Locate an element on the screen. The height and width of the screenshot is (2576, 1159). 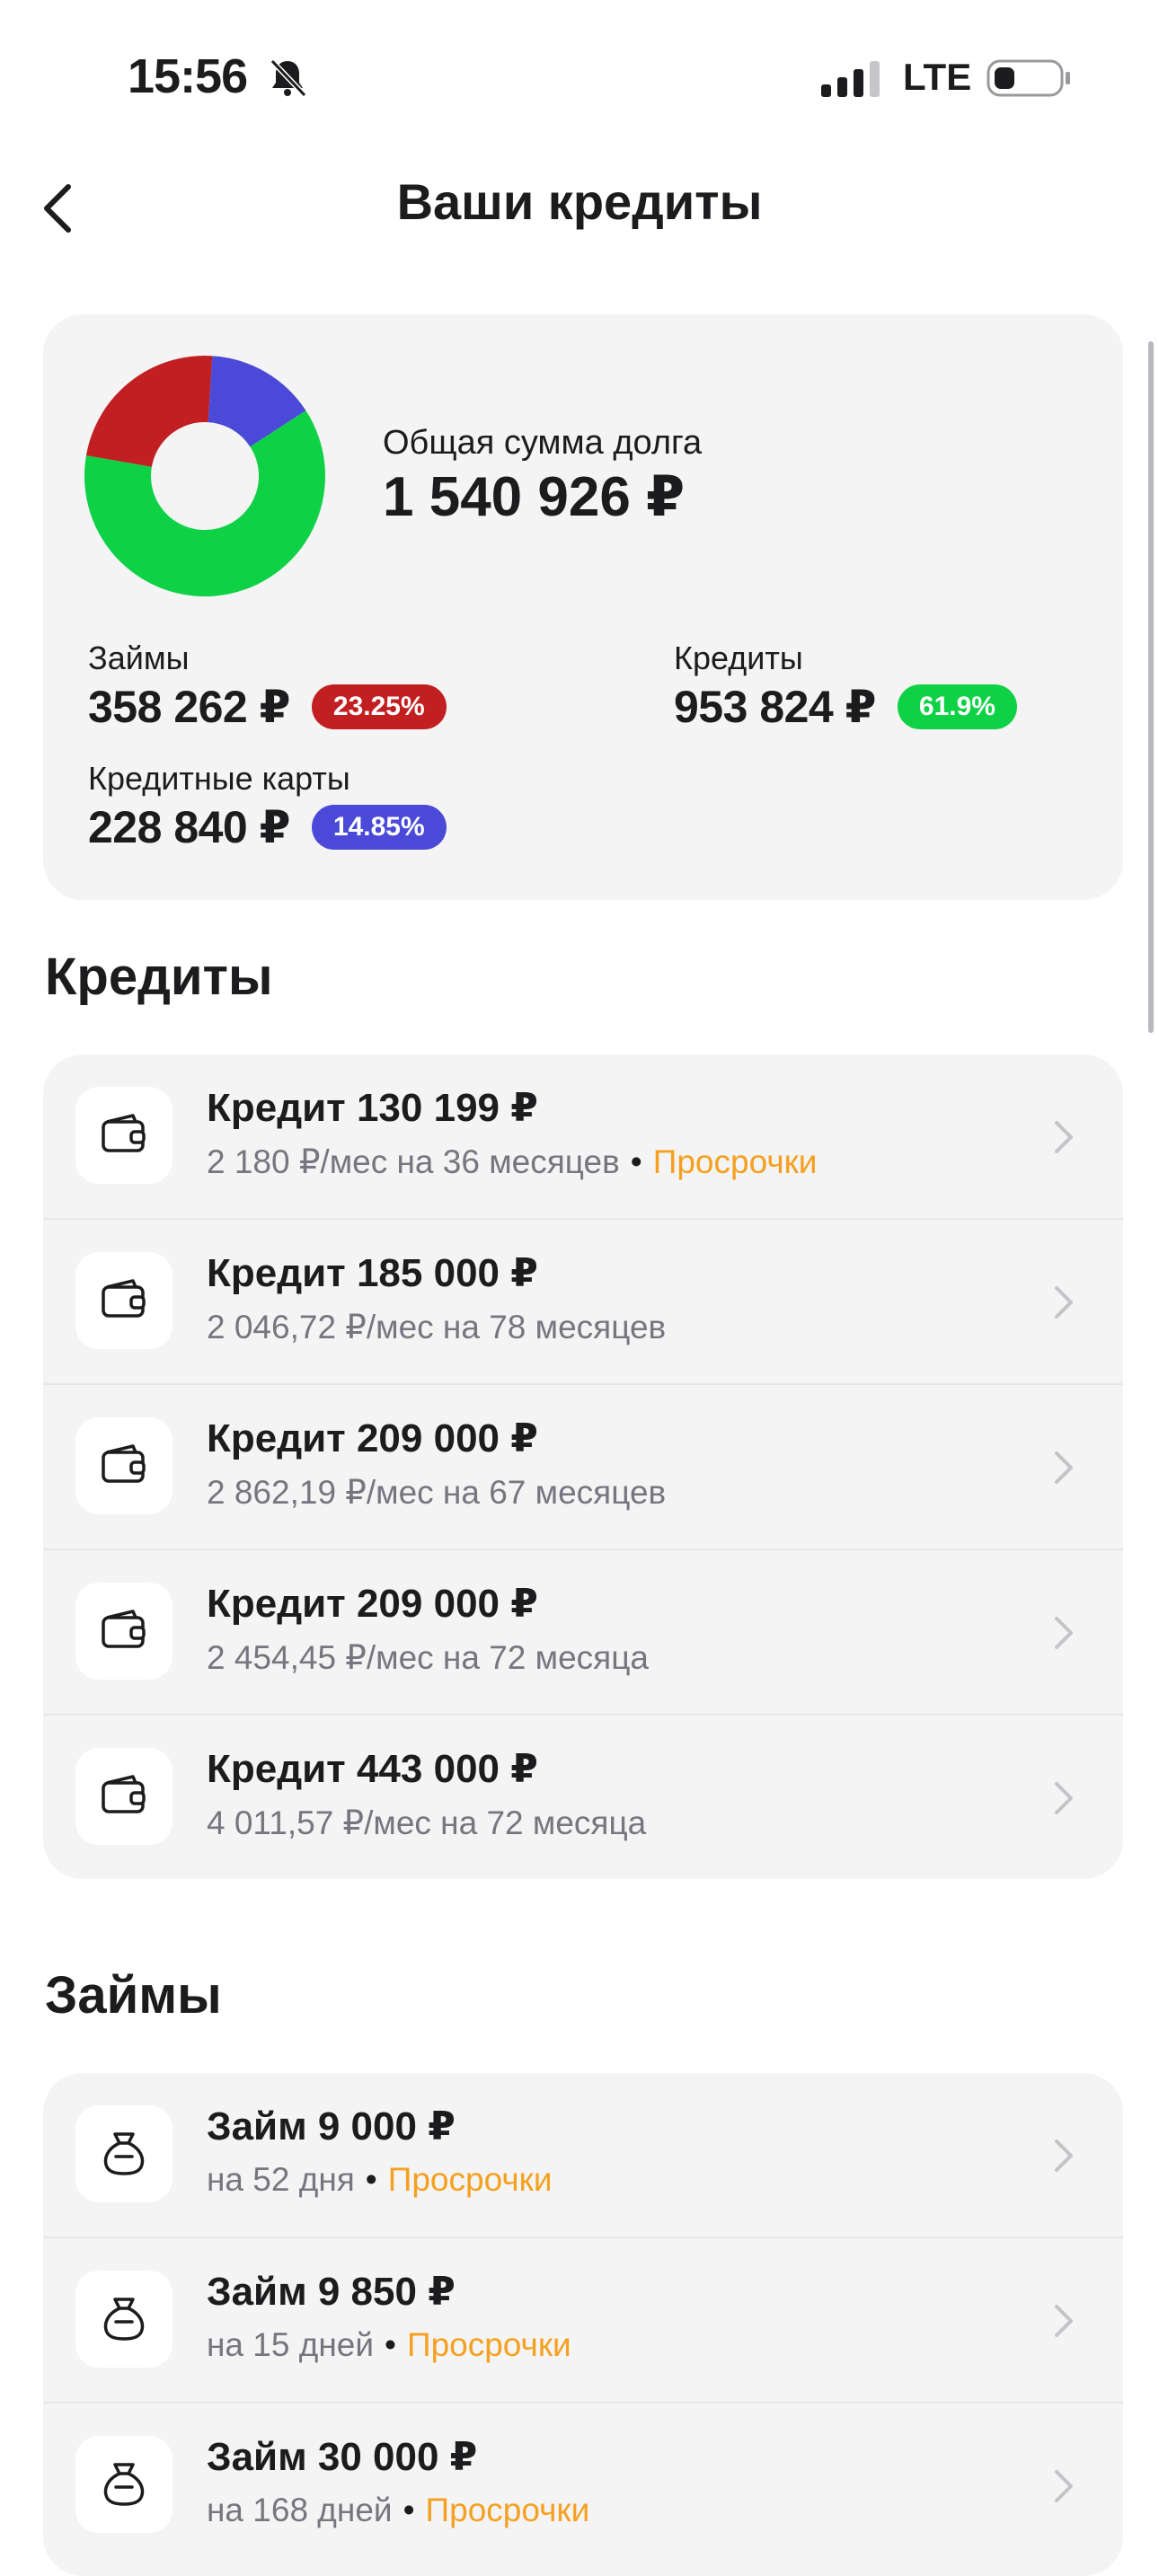
nav-bar: Ваши кредиты is located at coordinates (579, 206).